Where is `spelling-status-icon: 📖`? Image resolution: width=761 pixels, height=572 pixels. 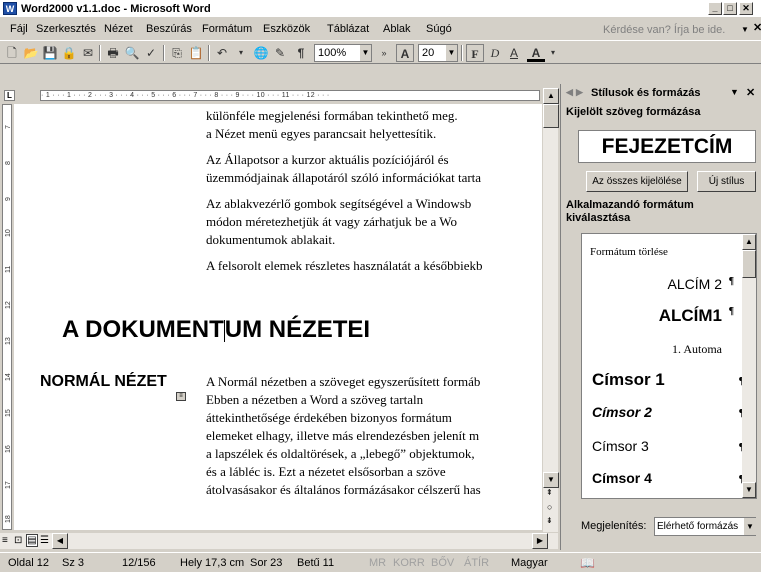 spelling-status-icon: 📖 is located at coordinates (587, 563).